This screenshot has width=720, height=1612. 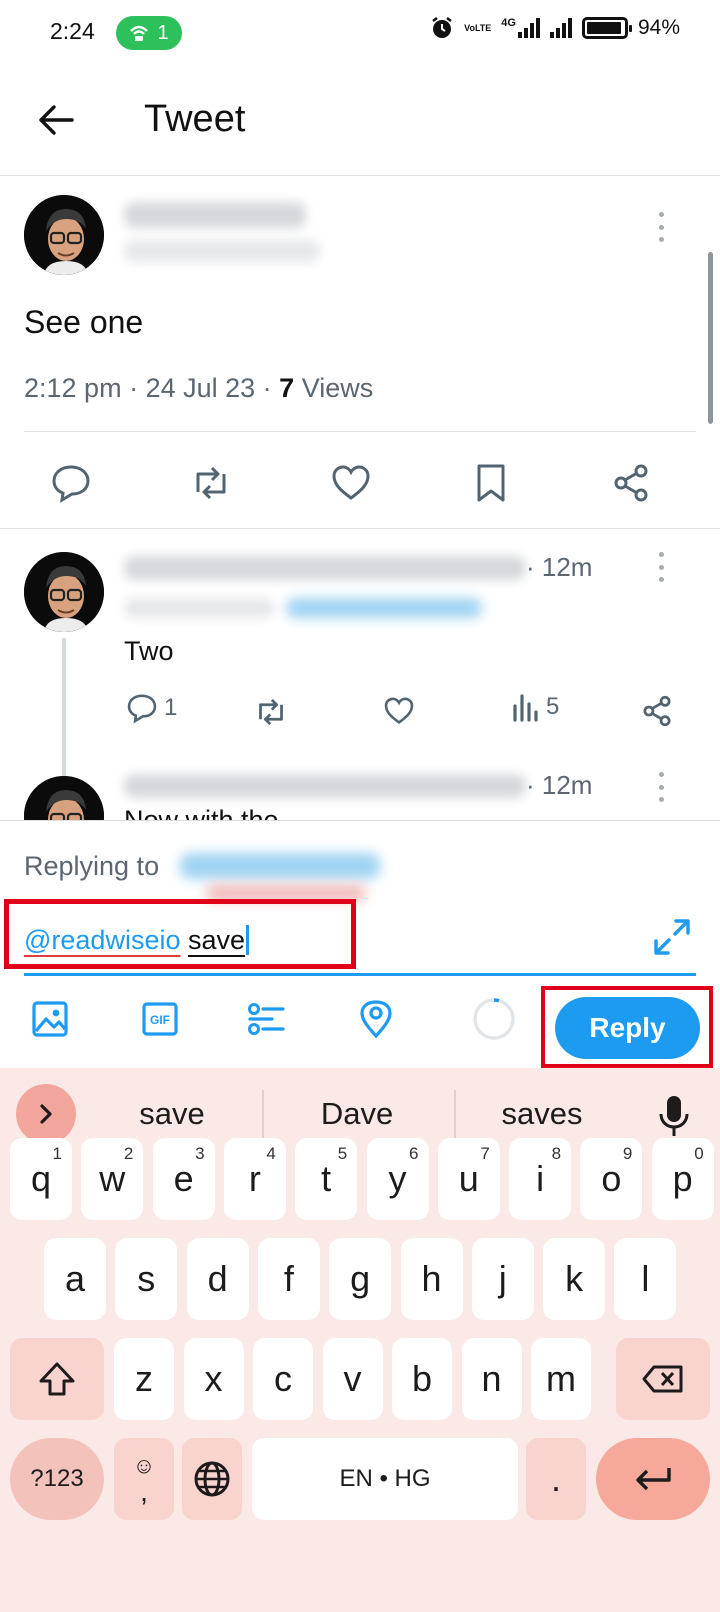 I want to click on app-header: Tweet, so click(x=360, y=120).